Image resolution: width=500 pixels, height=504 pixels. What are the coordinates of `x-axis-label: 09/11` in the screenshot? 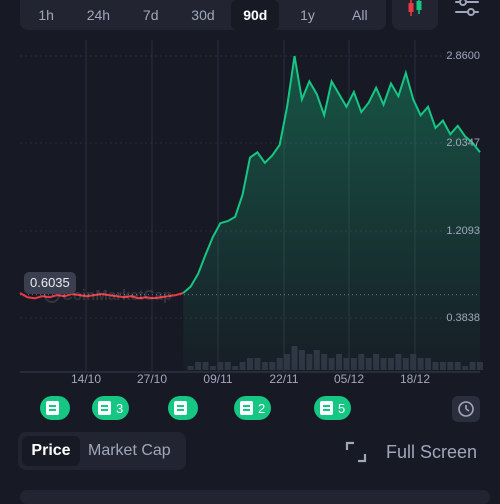 It's located at (218, 379).